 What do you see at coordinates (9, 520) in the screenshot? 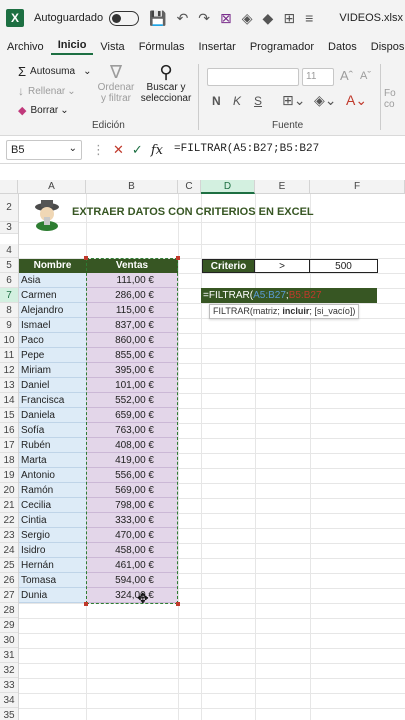
I see `row-header: 22` at bounding box center [9, 520].